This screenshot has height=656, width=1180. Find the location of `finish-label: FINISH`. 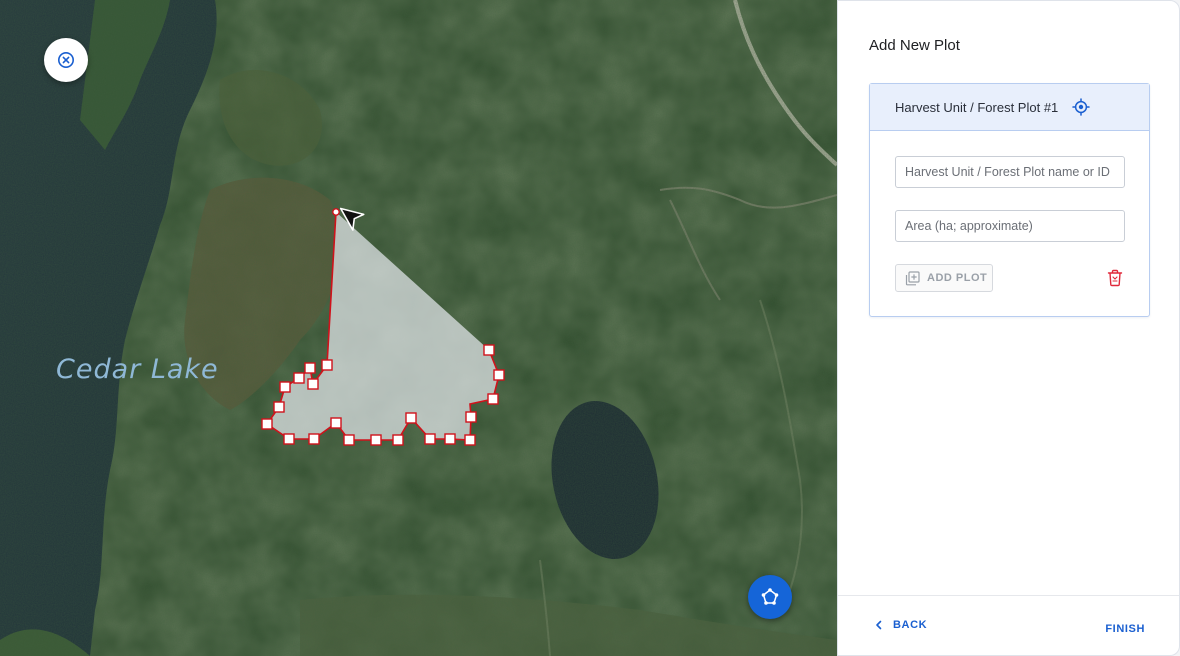

finish-label: FINISH is located at coordinates (1125, 629).